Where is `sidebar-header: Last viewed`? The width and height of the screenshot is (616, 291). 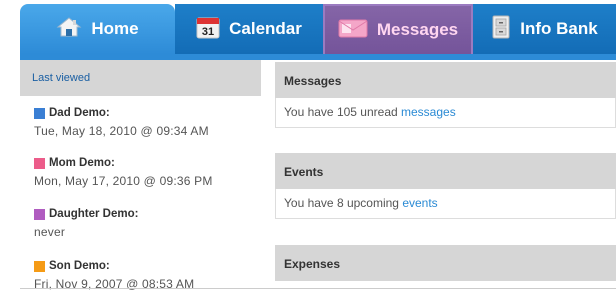 sidebar-header: Last viewed is located at coordinates (140, 78).